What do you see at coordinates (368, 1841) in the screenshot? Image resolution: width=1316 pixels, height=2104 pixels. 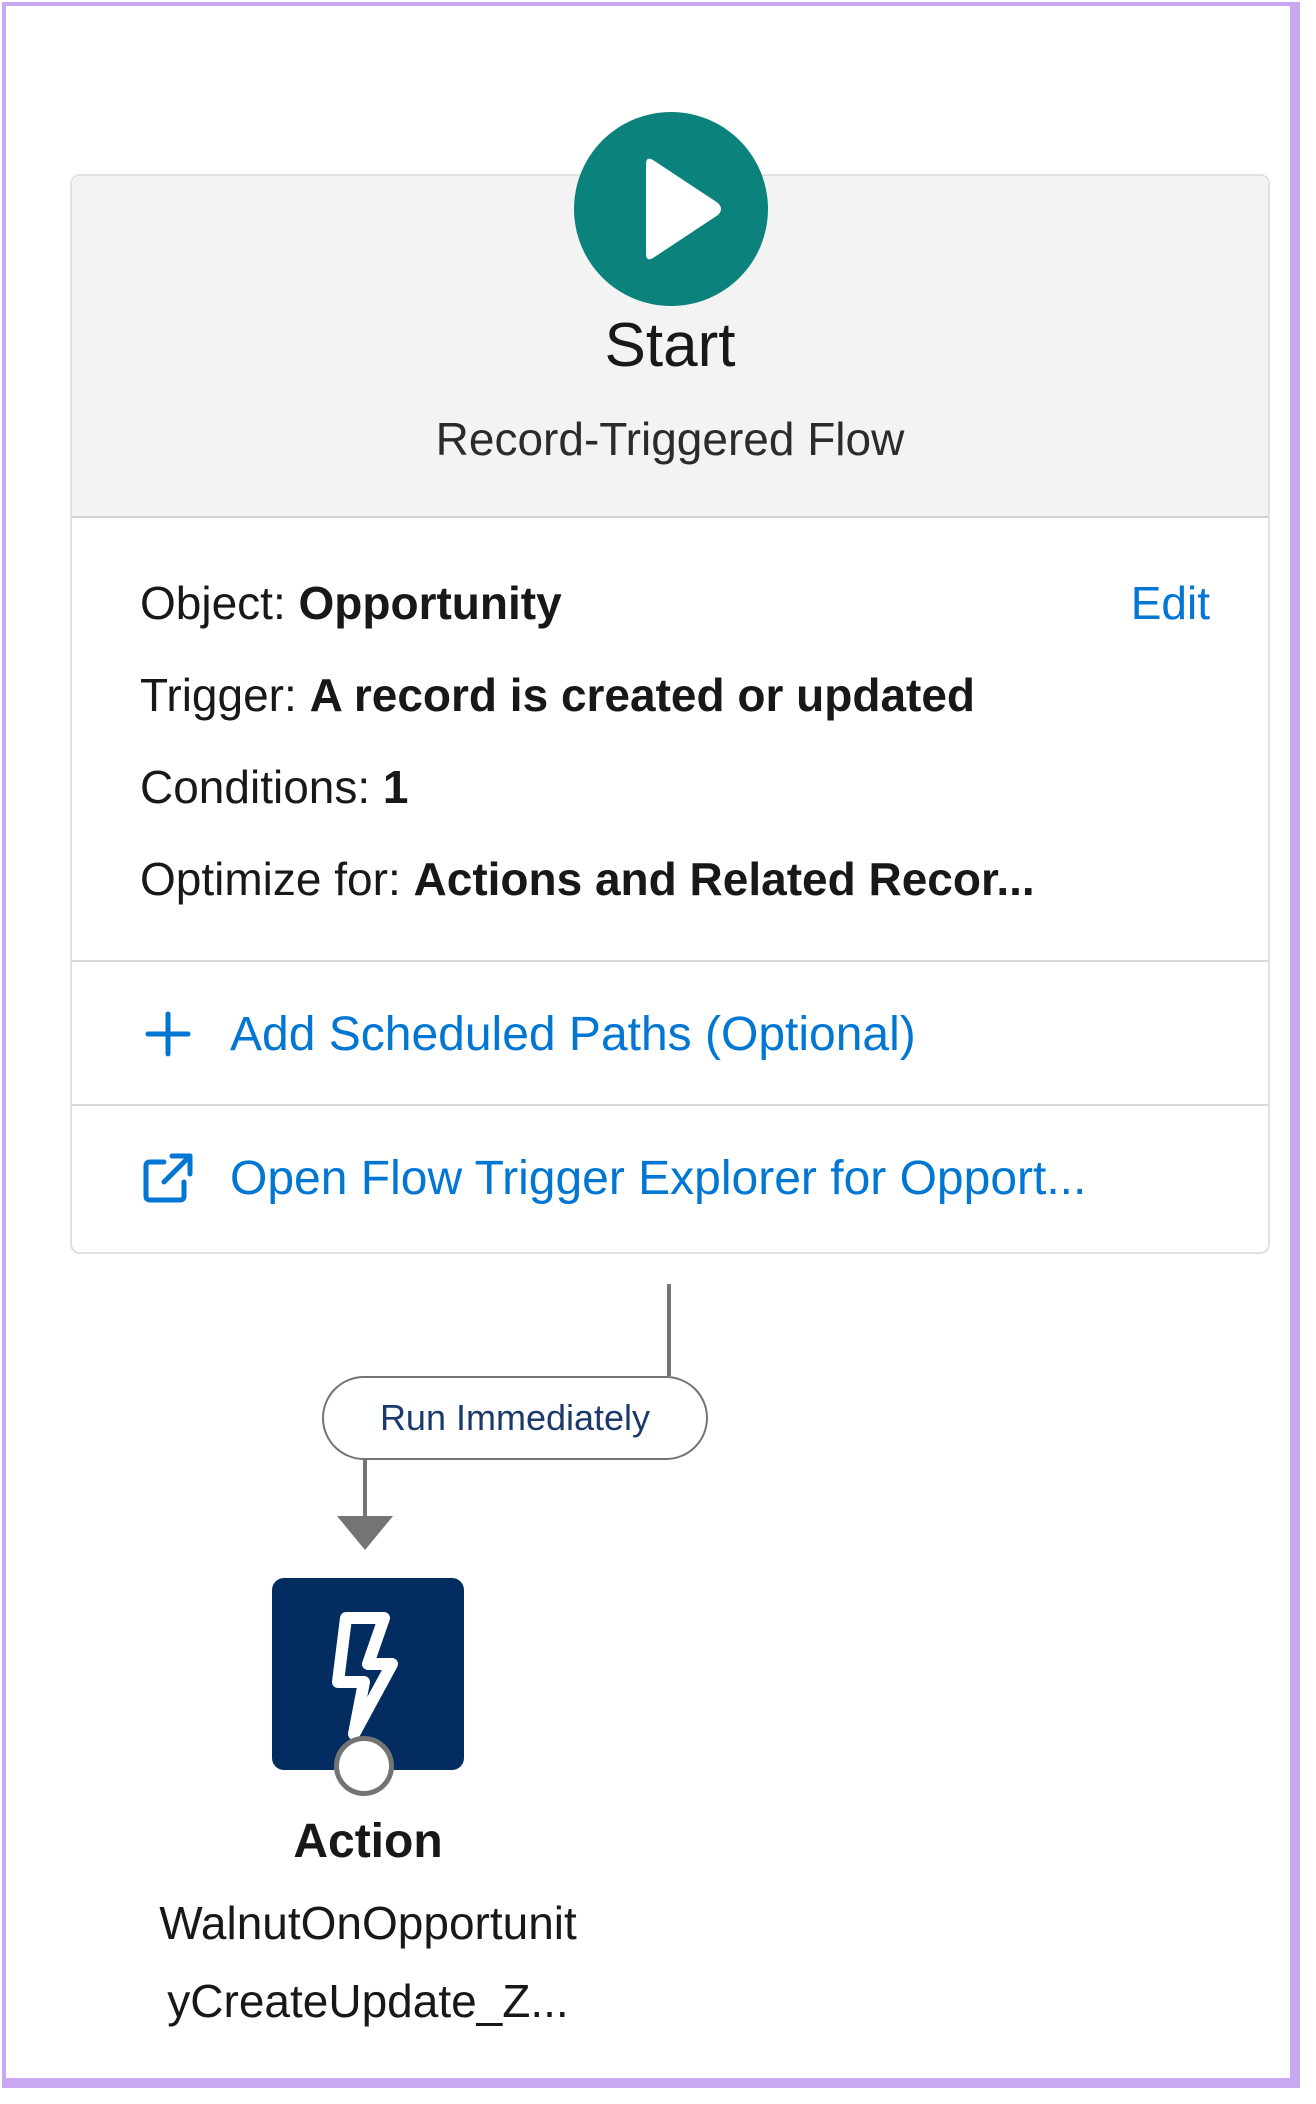 I see `action-title: Action` at bounding box center [368, 1841].